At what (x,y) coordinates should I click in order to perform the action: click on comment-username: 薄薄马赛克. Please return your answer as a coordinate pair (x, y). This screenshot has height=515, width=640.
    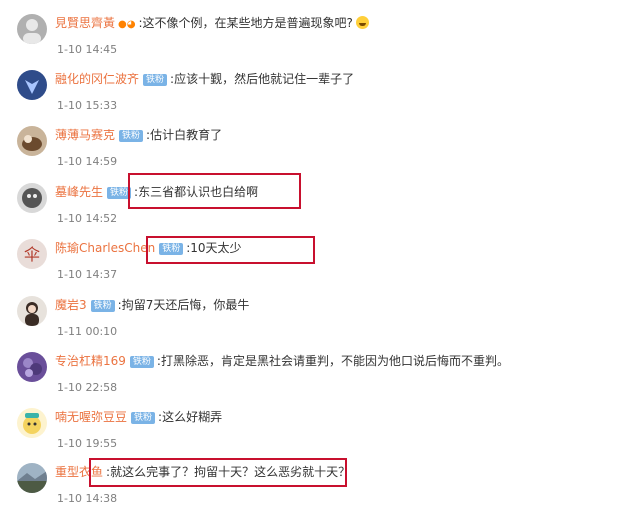
    Looking at the image, I should click on (85, 135).